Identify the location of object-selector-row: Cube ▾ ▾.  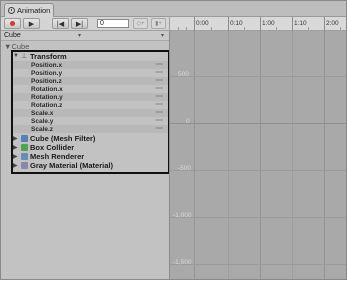
(85, 36).